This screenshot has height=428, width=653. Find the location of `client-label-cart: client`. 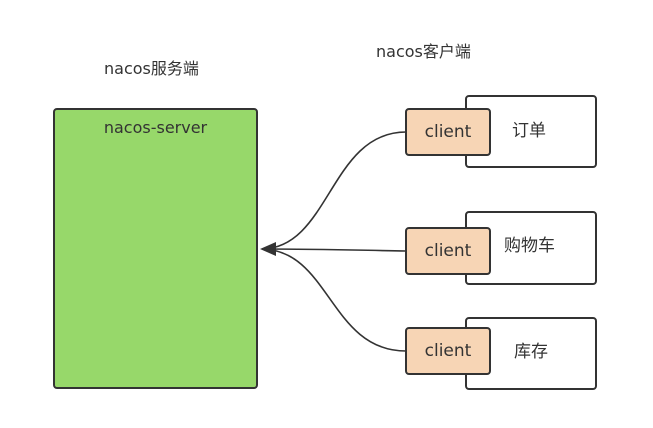

client-label-cart: client is located at coordinates (448, 250).